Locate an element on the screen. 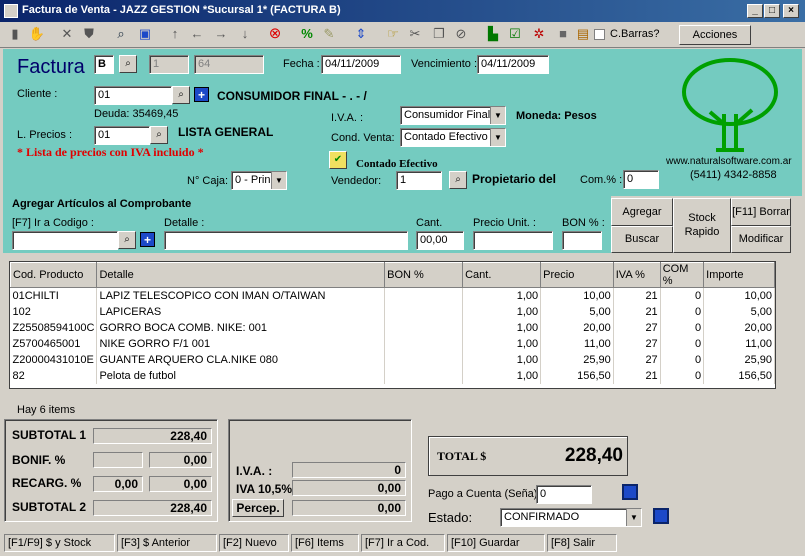 Image resolution: width=805 pixels, height=556 pixels. percent-icon: % is located at coordinates (307, 34).